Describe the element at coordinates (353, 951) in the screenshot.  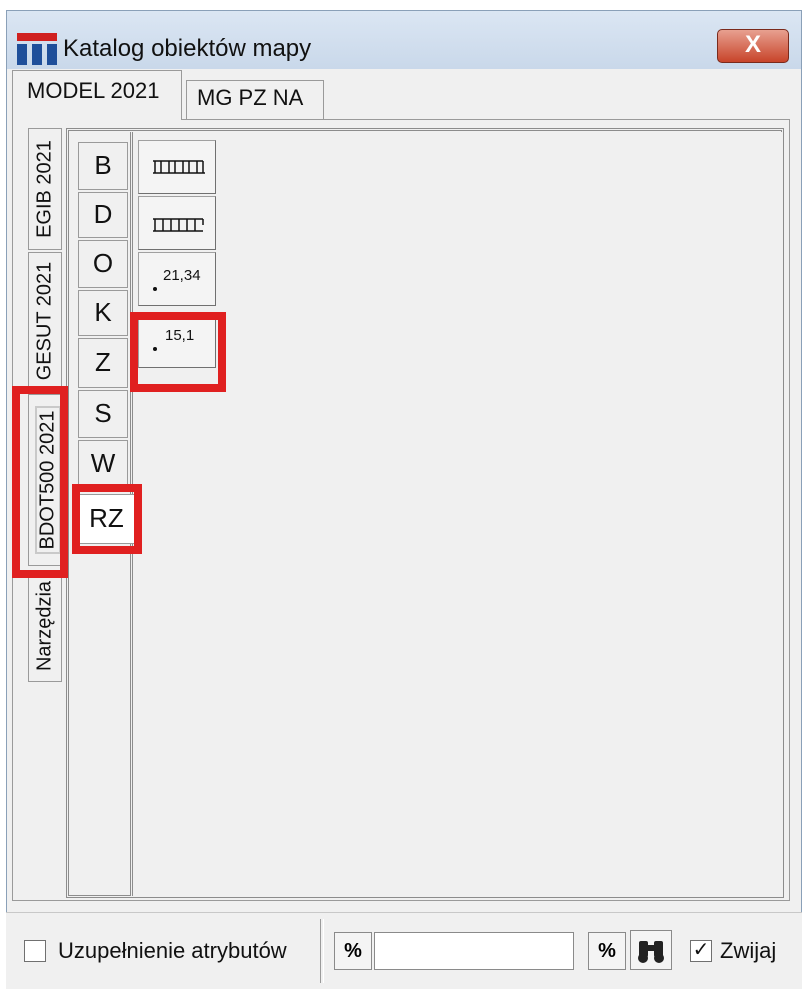
I see `percent-left-button: %` at that location.